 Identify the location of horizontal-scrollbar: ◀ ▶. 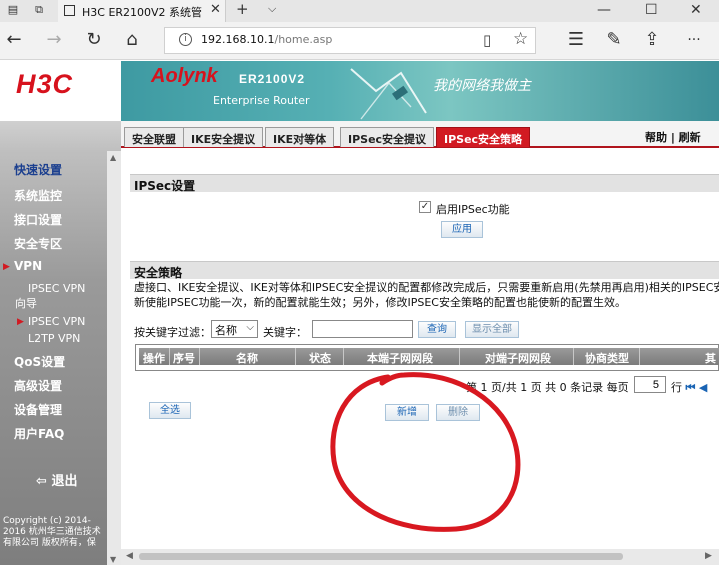
(420, 557).